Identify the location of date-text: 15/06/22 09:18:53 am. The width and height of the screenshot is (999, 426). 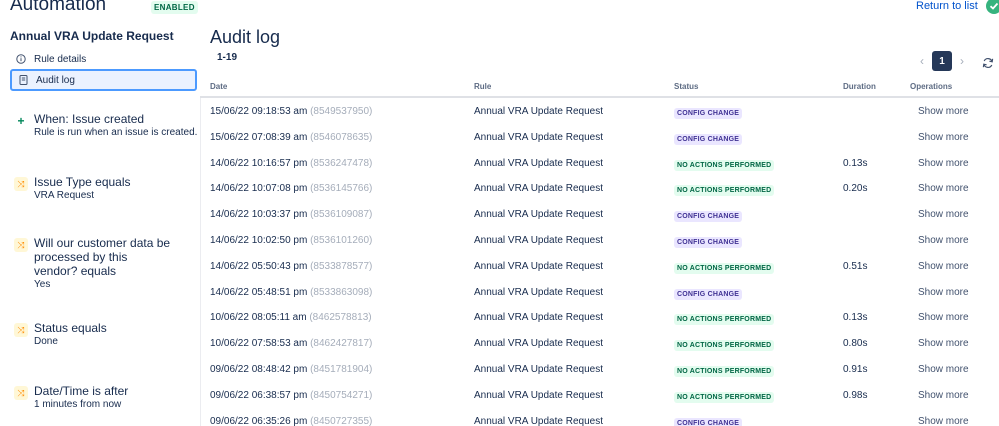
(259, 111).